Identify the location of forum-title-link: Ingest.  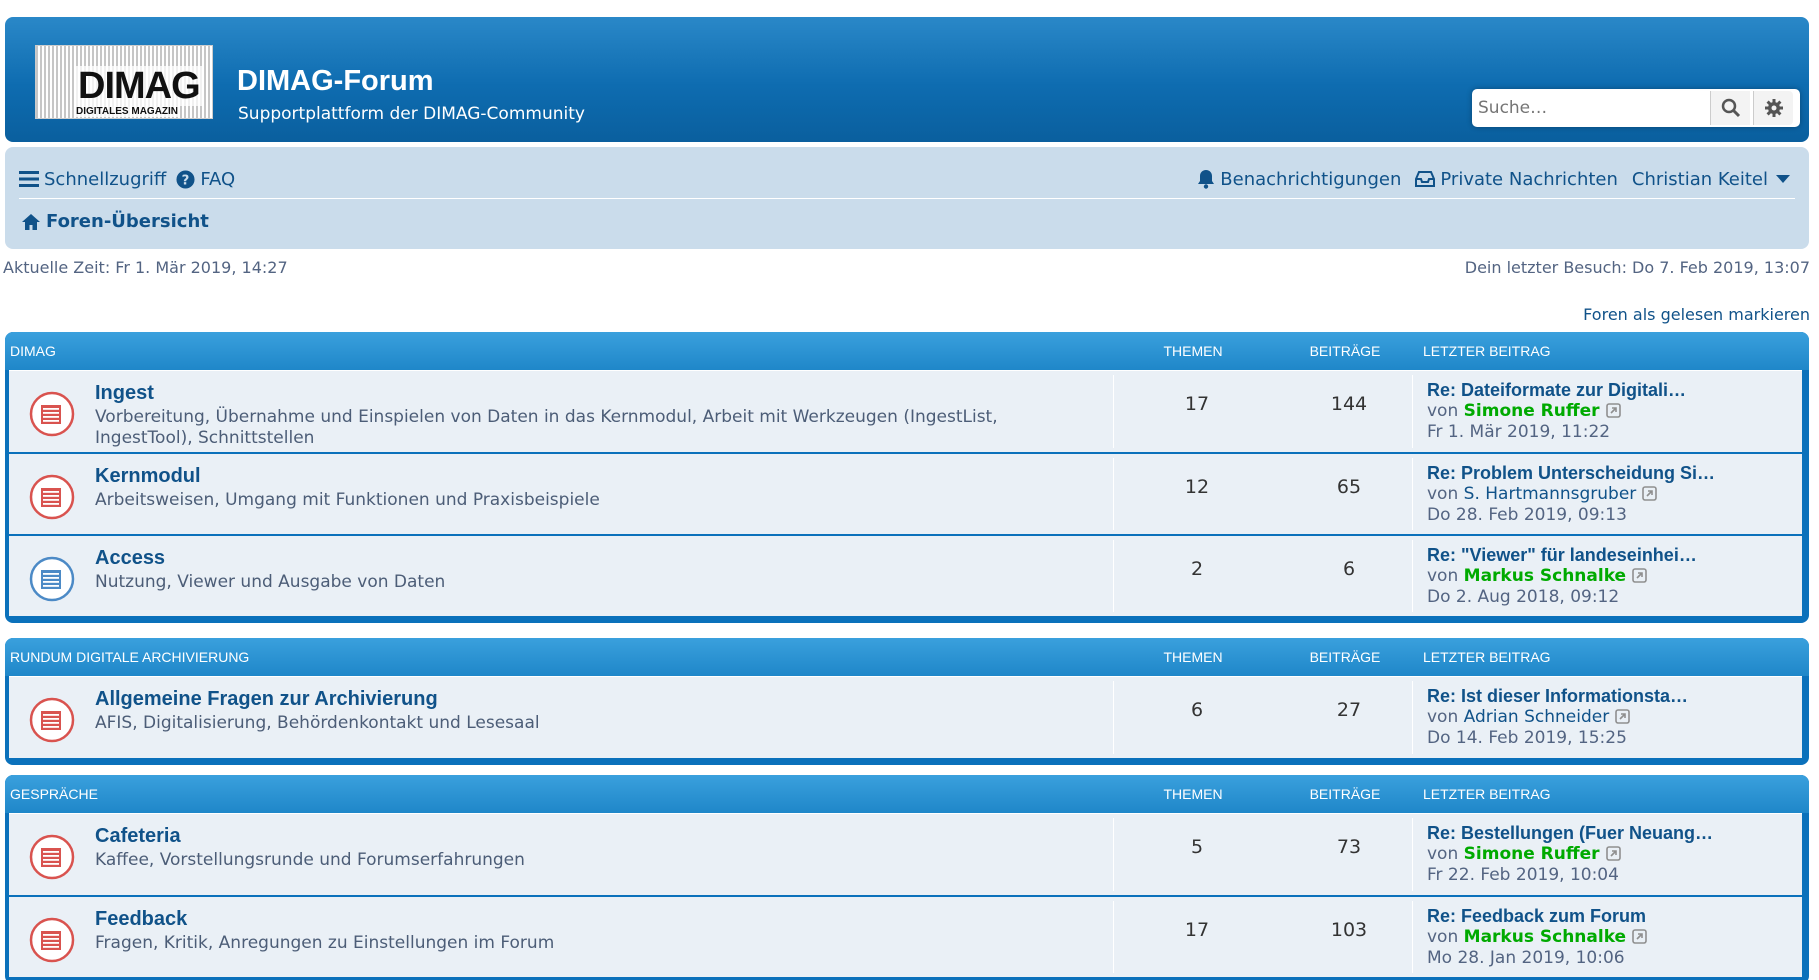
(124, 393).